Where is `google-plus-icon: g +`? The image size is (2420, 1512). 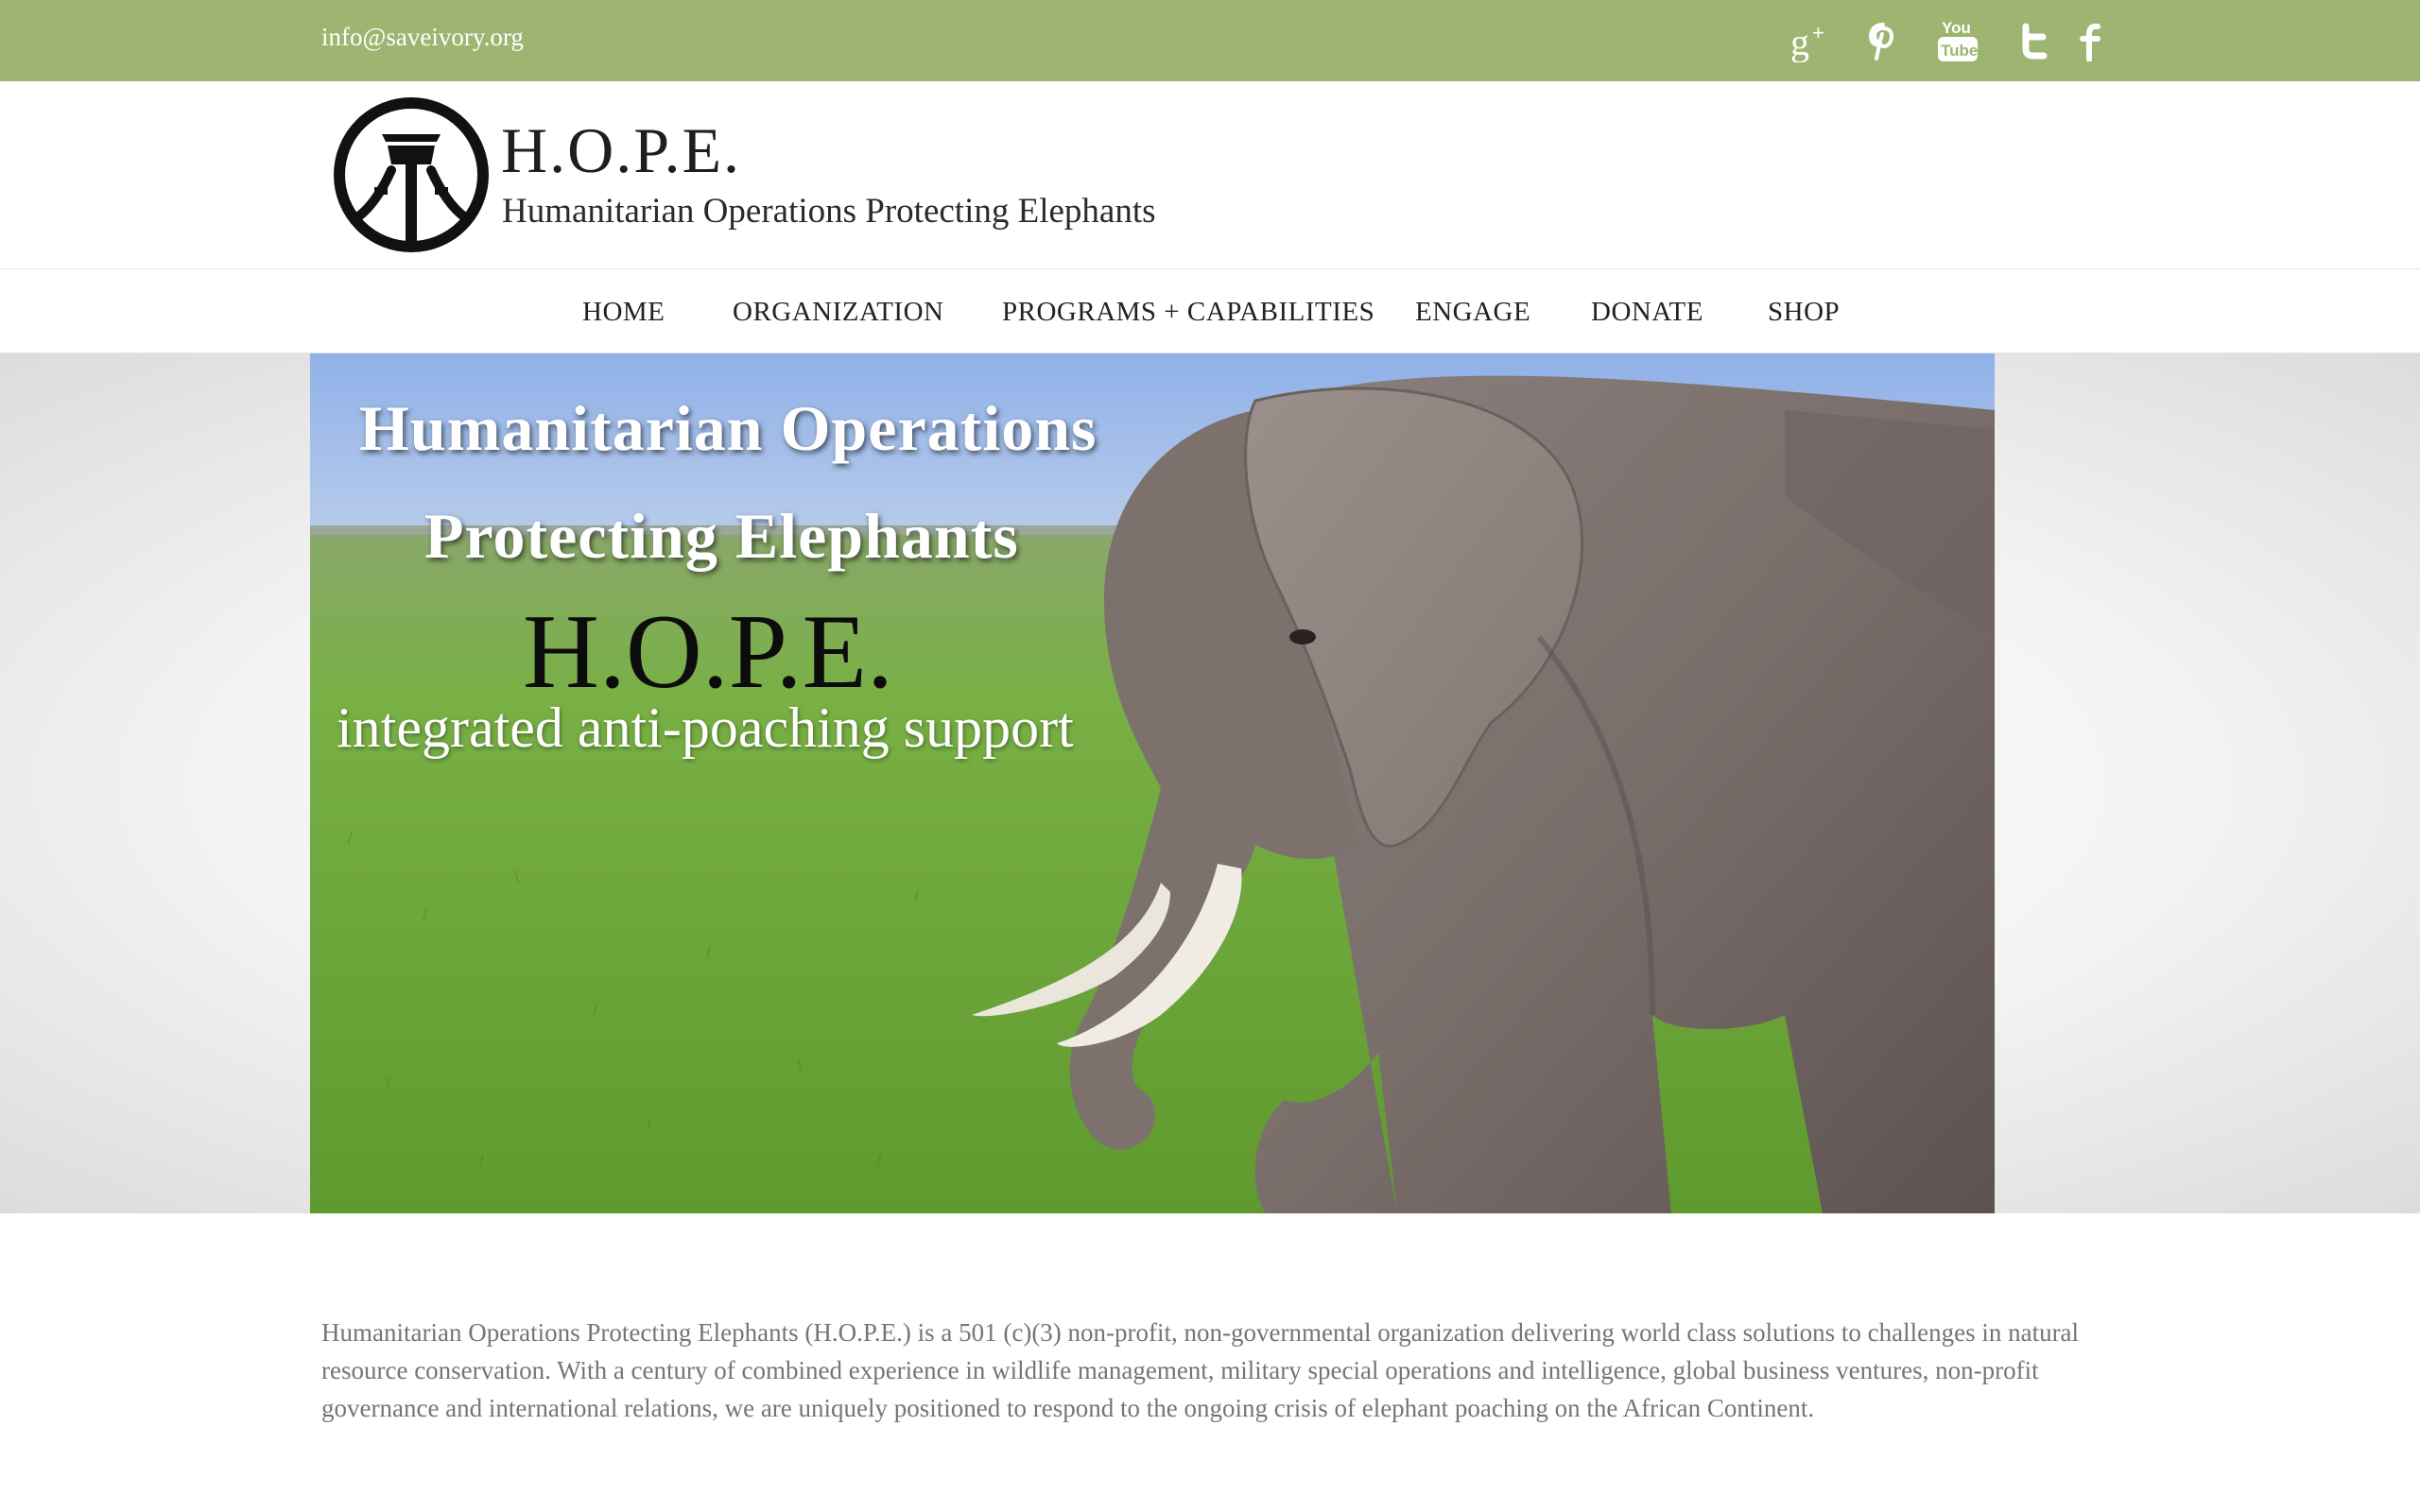 google-plus-icon: g + is located at coordinates (1811, 41).